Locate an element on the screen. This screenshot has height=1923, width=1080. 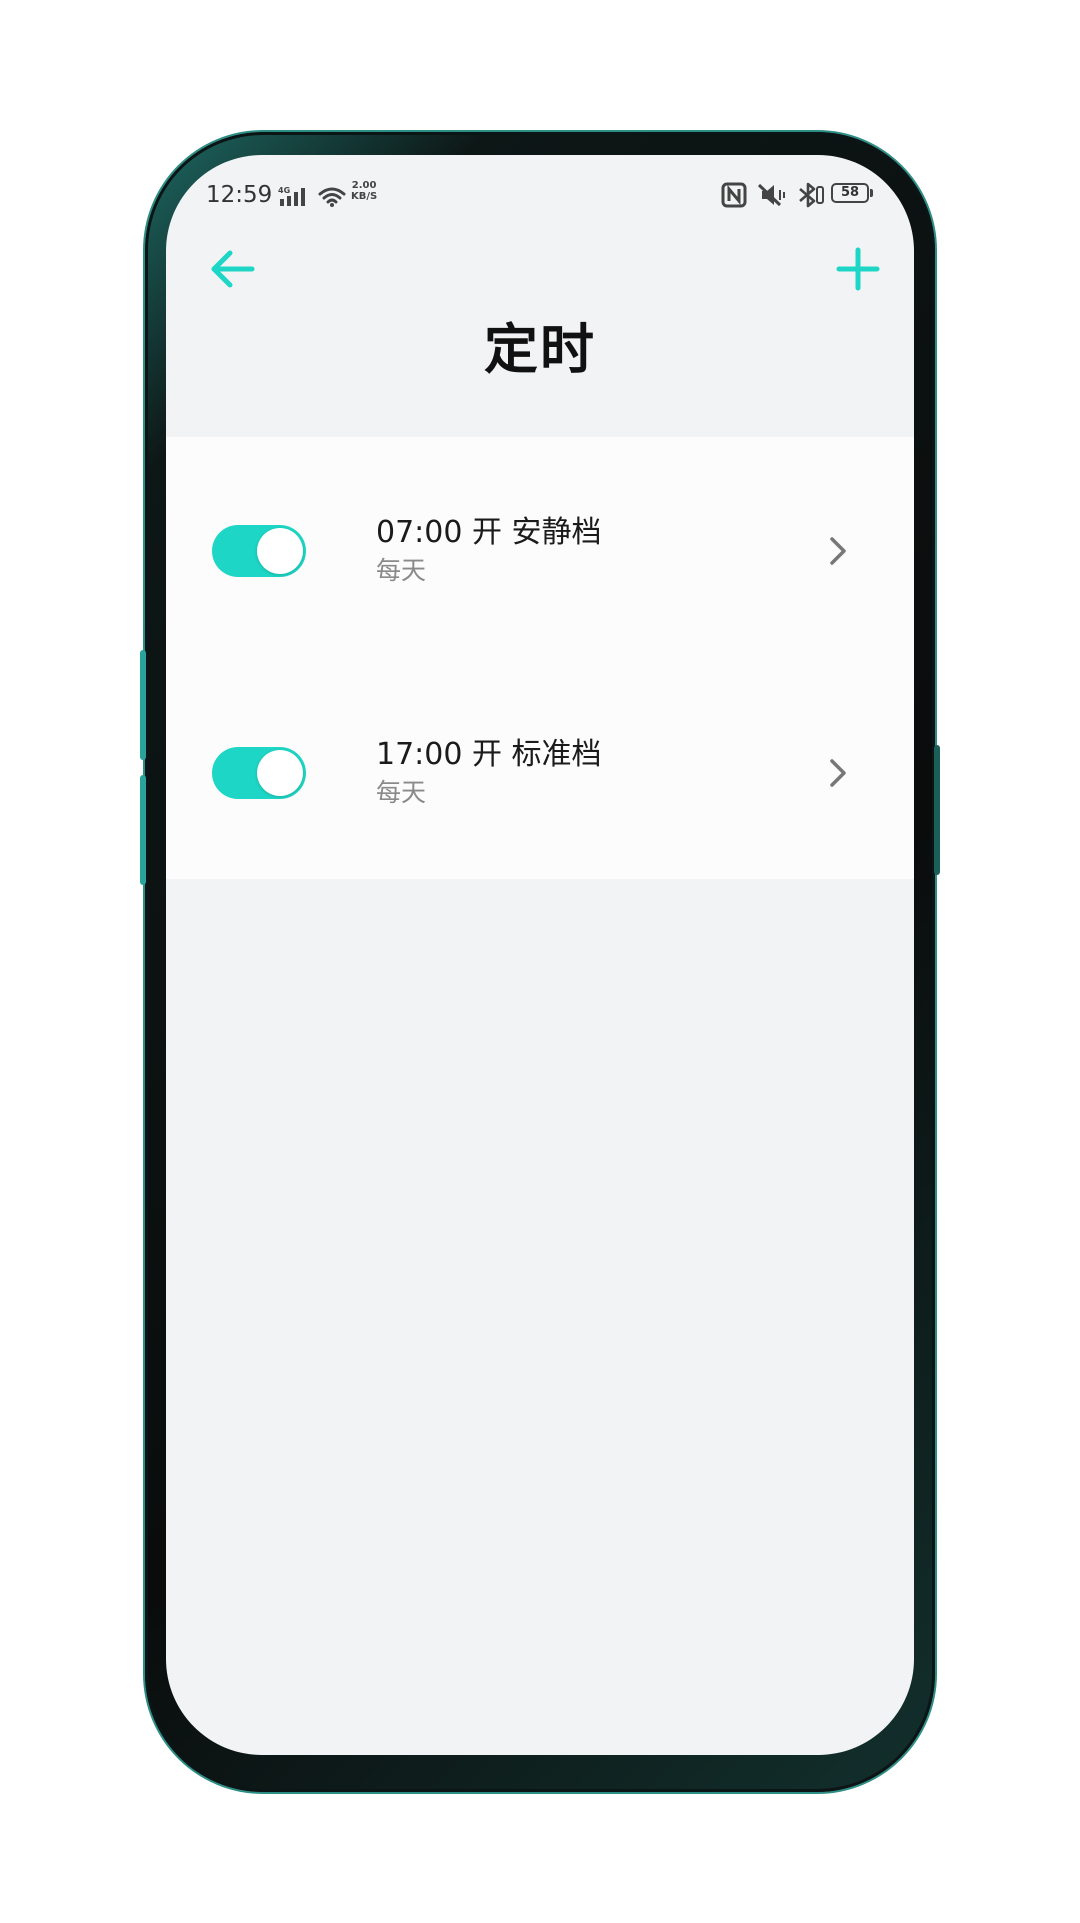
plus-icon is located at coordinates (858, 269).